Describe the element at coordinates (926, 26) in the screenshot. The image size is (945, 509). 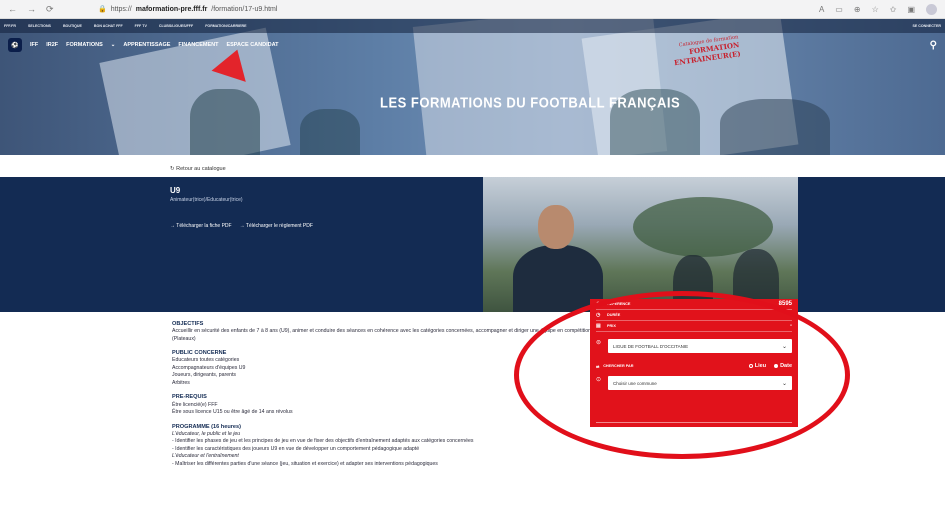
I see `login-link: SE CONNECTER` at that location.